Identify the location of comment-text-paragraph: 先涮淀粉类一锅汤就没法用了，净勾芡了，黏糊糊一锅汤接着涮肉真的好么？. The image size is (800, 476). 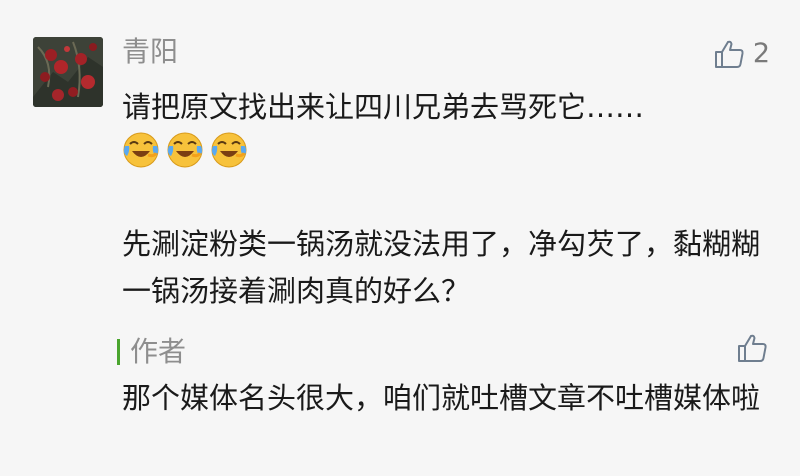
(441, 267).